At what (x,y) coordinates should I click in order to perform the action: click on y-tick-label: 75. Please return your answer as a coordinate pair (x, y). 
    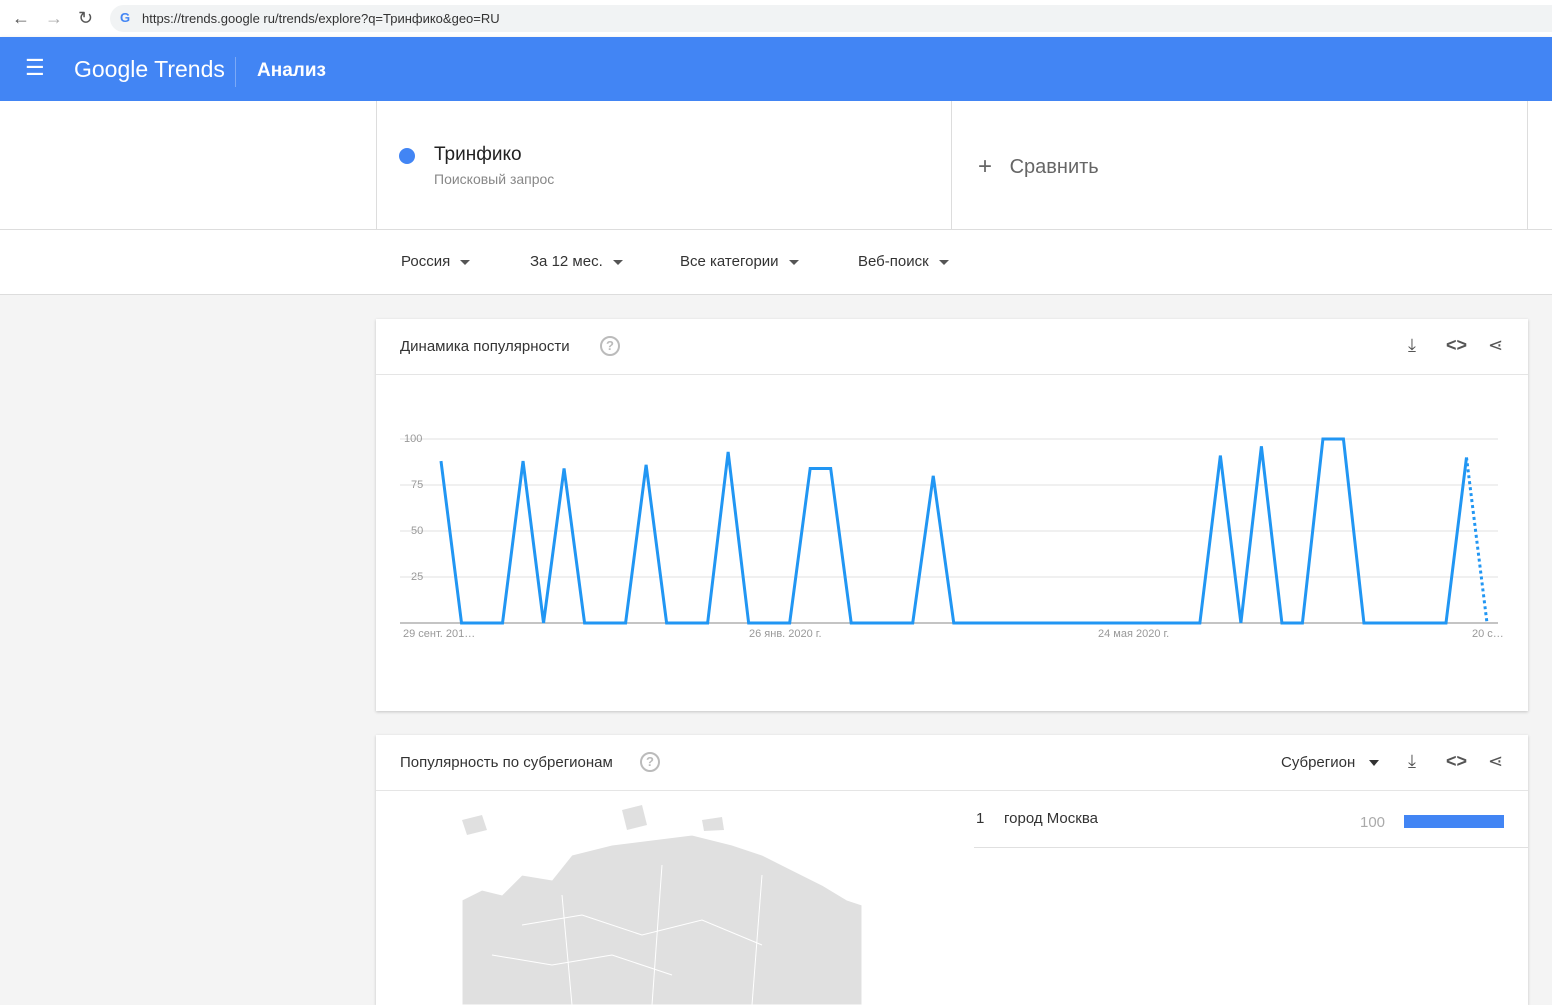
    Looking at the image, I should click on (417, 485).